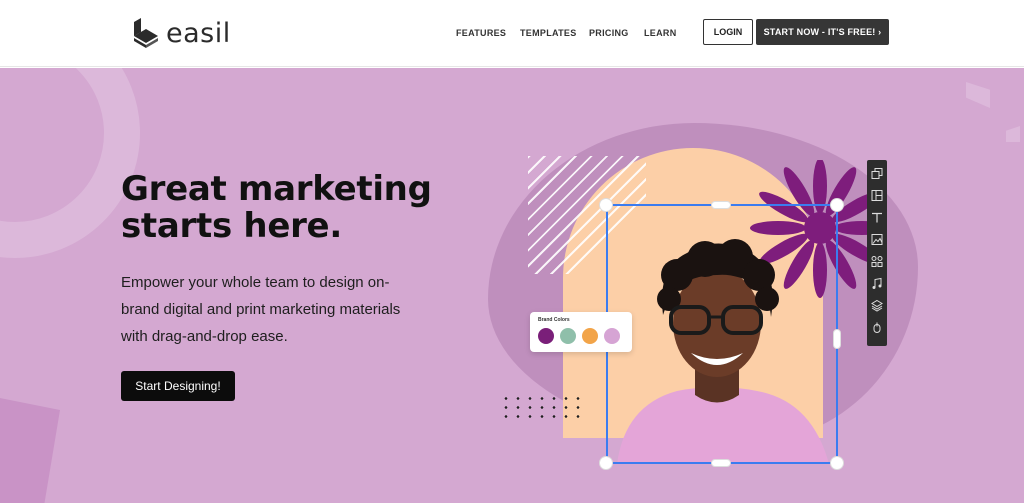 This screenshot has width=1024, height=503. I want to click on selection-frame, so click(722, 334).